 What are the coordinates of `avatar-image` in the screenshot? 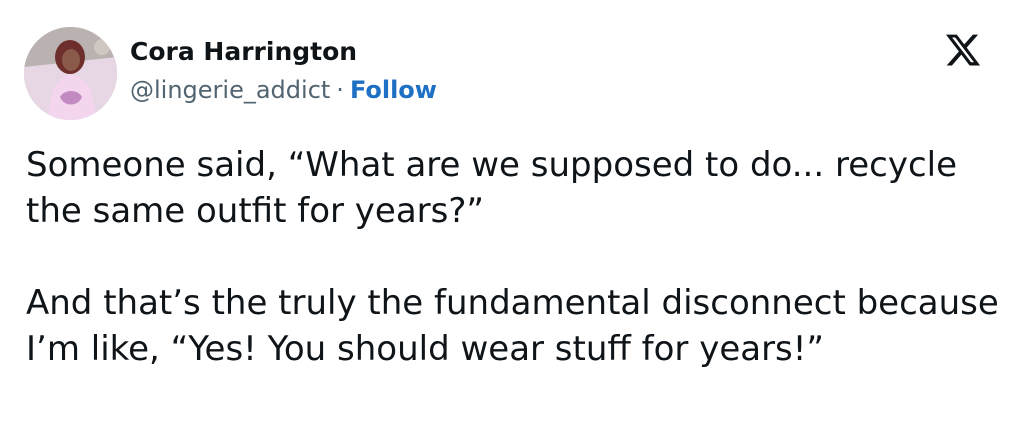 It's located at (70, 73).